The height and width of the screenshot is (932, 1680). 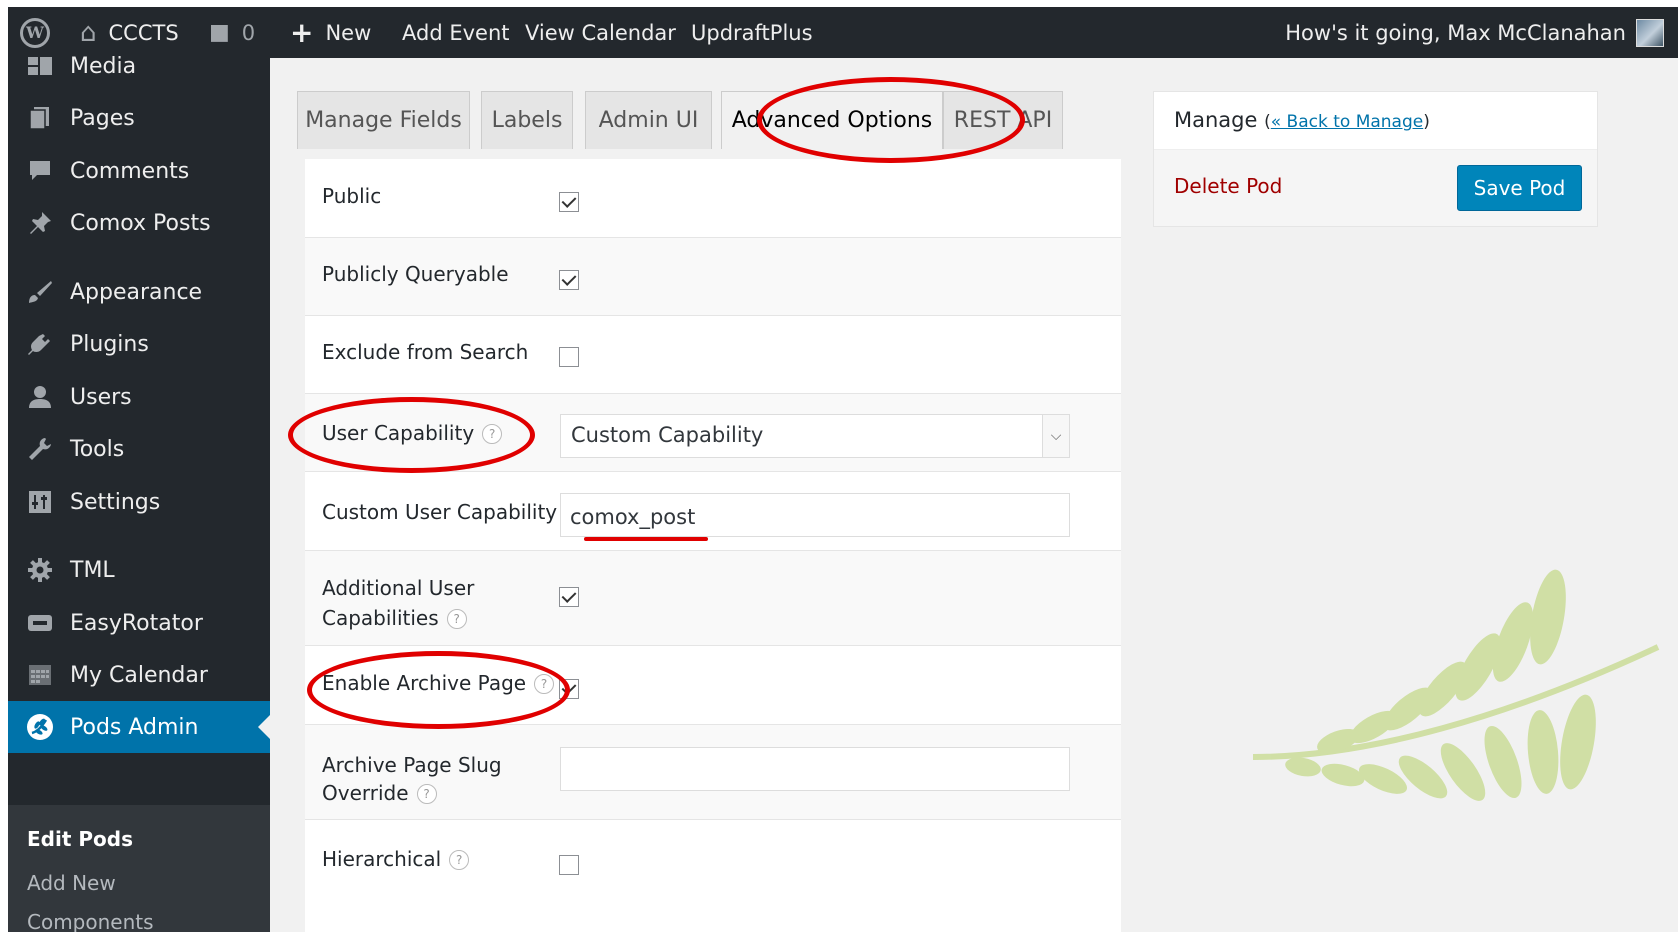 I want to click on option-label: Hierarchical?, so click(x=396, y=859).